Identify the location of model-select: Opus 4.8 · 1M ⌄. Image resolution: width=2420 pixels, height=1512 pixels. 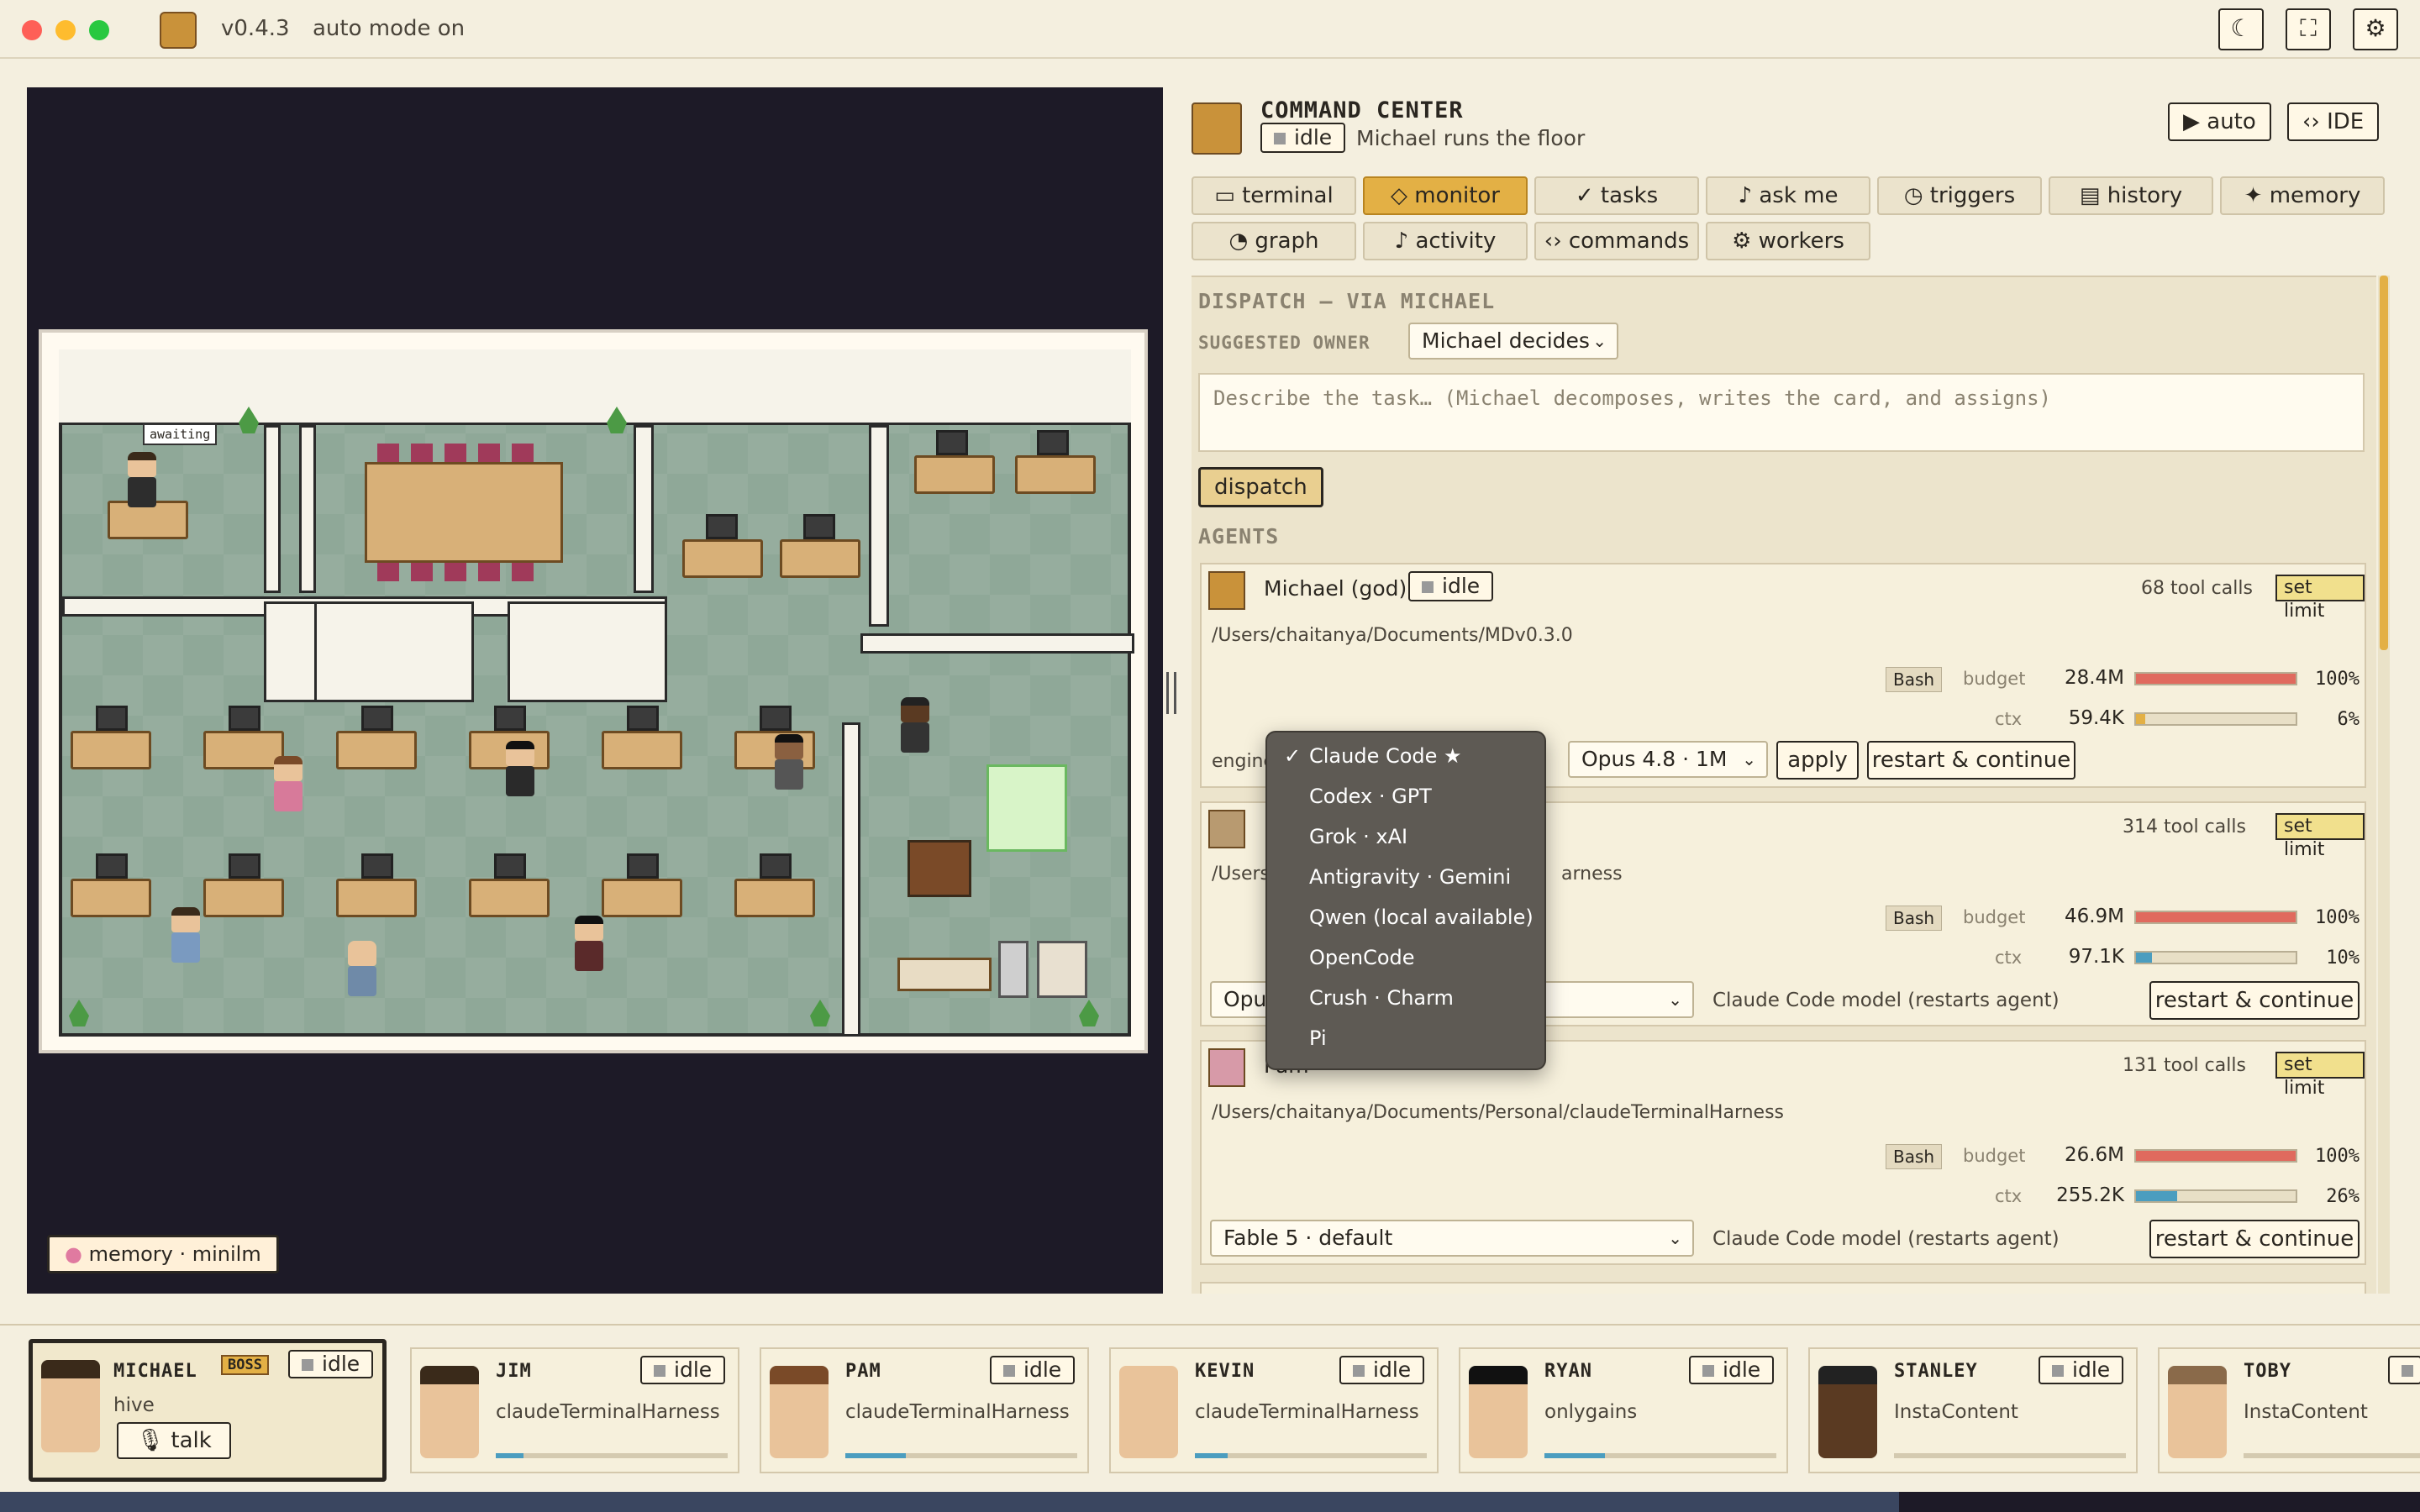
(1668, 759).